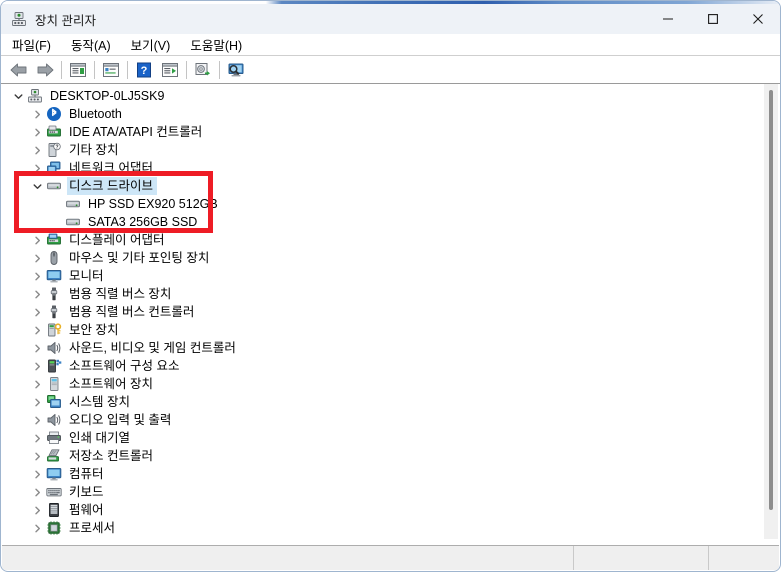  Describe the element at coordinates (112, 456) in the screenshot. I see `tree-item-label-wrap: 저장소 컨트롤러` at that location.